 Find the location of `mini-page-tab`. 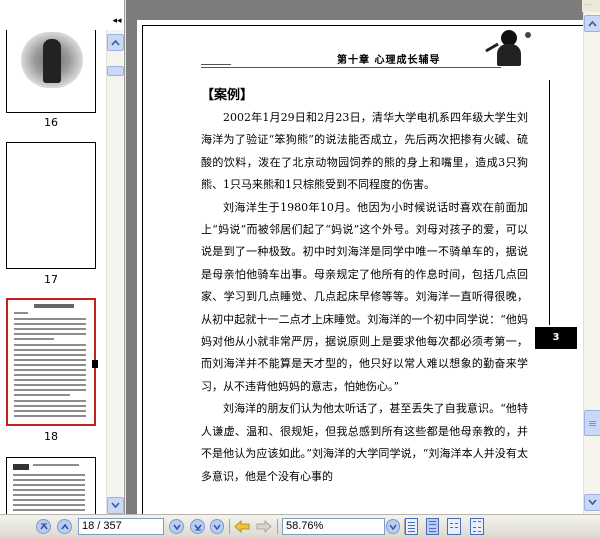

mini-page-tab is located at coordinates (95, 364).